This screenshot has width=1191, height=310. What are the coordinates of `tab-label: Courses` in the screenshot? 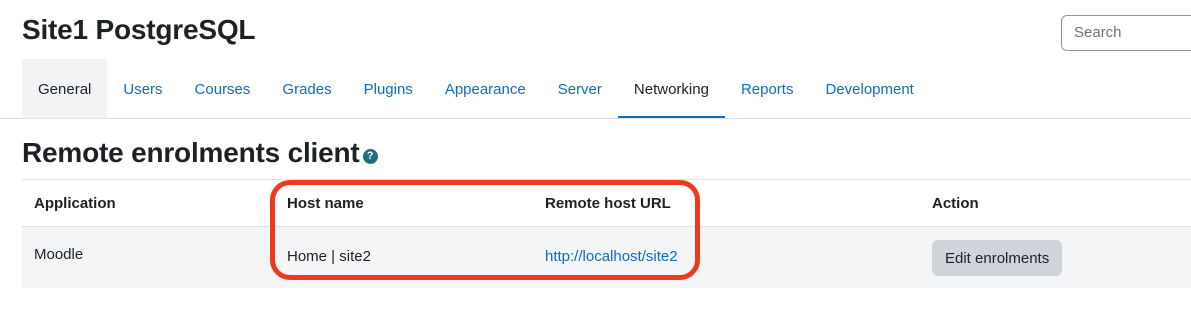 It's located at (222, 89).